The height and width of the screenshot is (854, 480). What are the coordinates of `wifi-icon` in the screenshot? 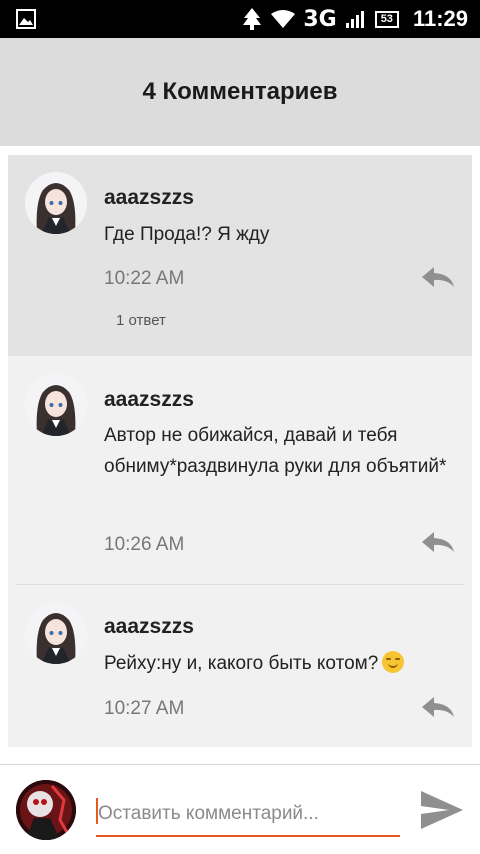 It's located at (283, 19).